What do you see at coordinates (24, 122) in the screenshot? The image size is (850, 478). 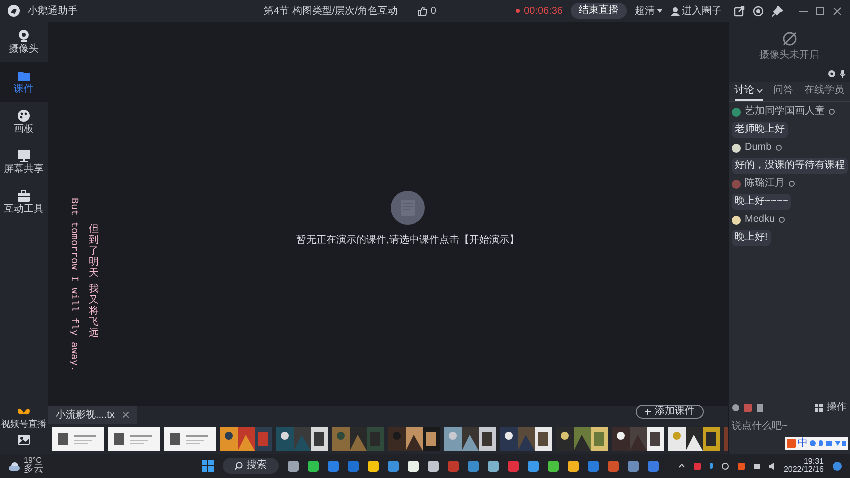 I see `sidebar-item: 画板` at bounding box center [24, 122].